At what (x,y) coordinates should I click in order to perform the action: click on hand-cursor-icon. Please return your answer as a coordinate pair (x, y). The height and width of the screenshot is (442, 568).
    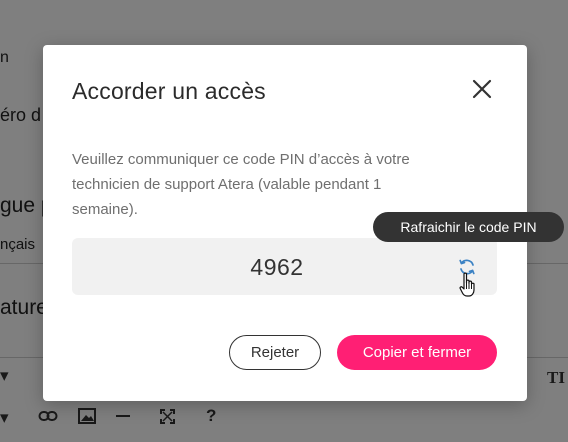
    Looking at the image, I should click on (467, 284).